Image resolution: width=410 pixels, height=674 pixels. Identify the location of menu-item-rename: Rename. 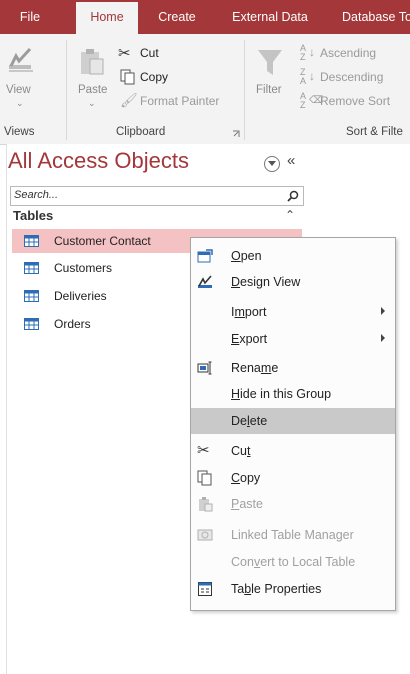
(293, 368).